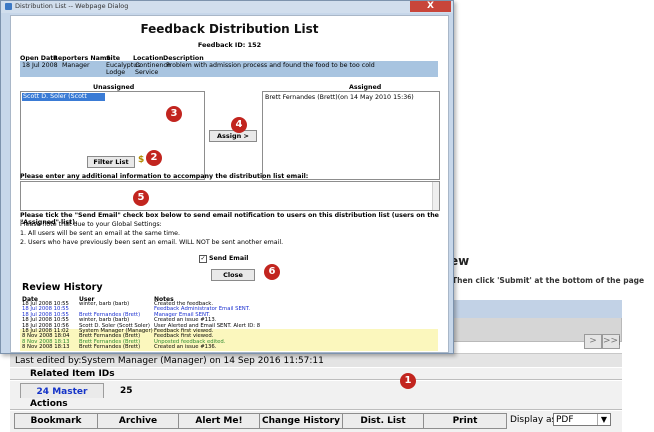  What do you see at coordinates (230, 196) in the screenshot?
I see `email-info-textarea` at bounding box center [230, 196].